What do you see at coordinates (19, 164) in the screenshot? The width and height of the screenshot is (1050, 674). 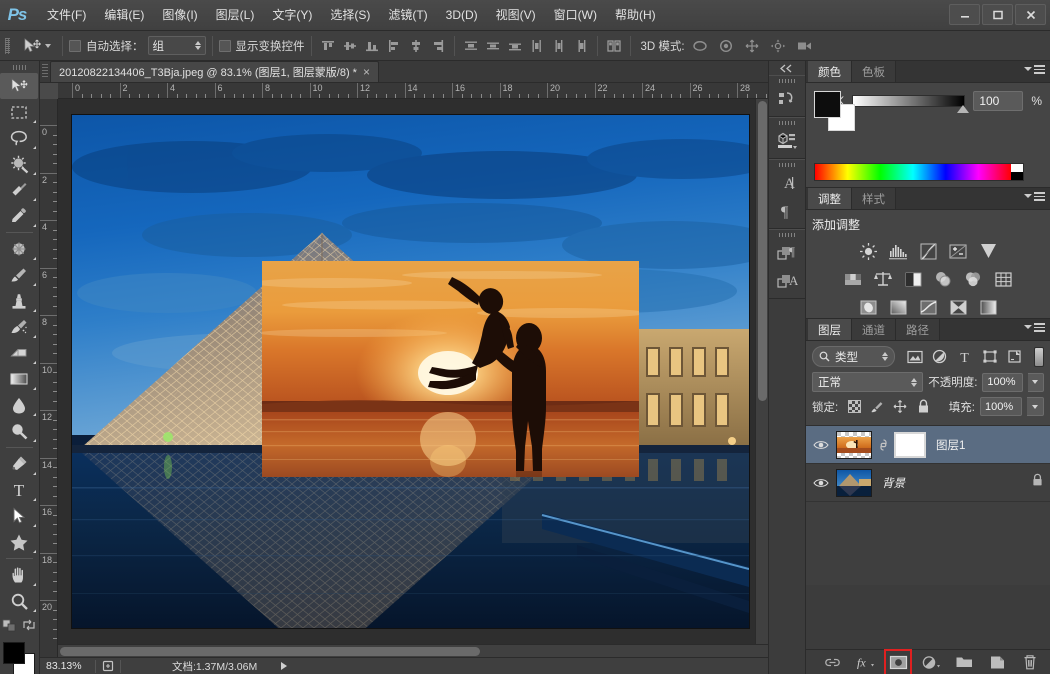 I see `quick-selection-tool` at bounding box center [19, 164].